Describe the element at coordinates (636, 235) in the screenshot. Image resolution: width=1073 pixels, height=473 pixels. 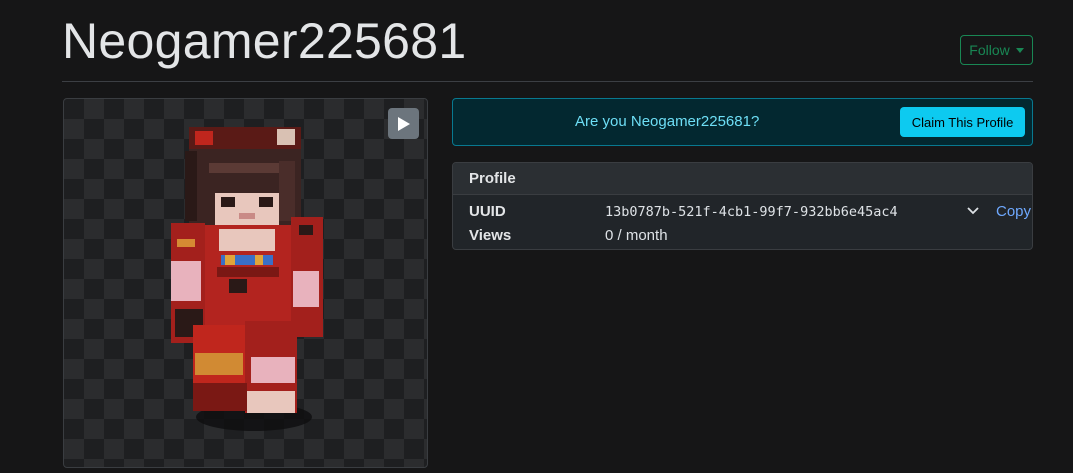
I see `views-value: 0 / month` at that location.